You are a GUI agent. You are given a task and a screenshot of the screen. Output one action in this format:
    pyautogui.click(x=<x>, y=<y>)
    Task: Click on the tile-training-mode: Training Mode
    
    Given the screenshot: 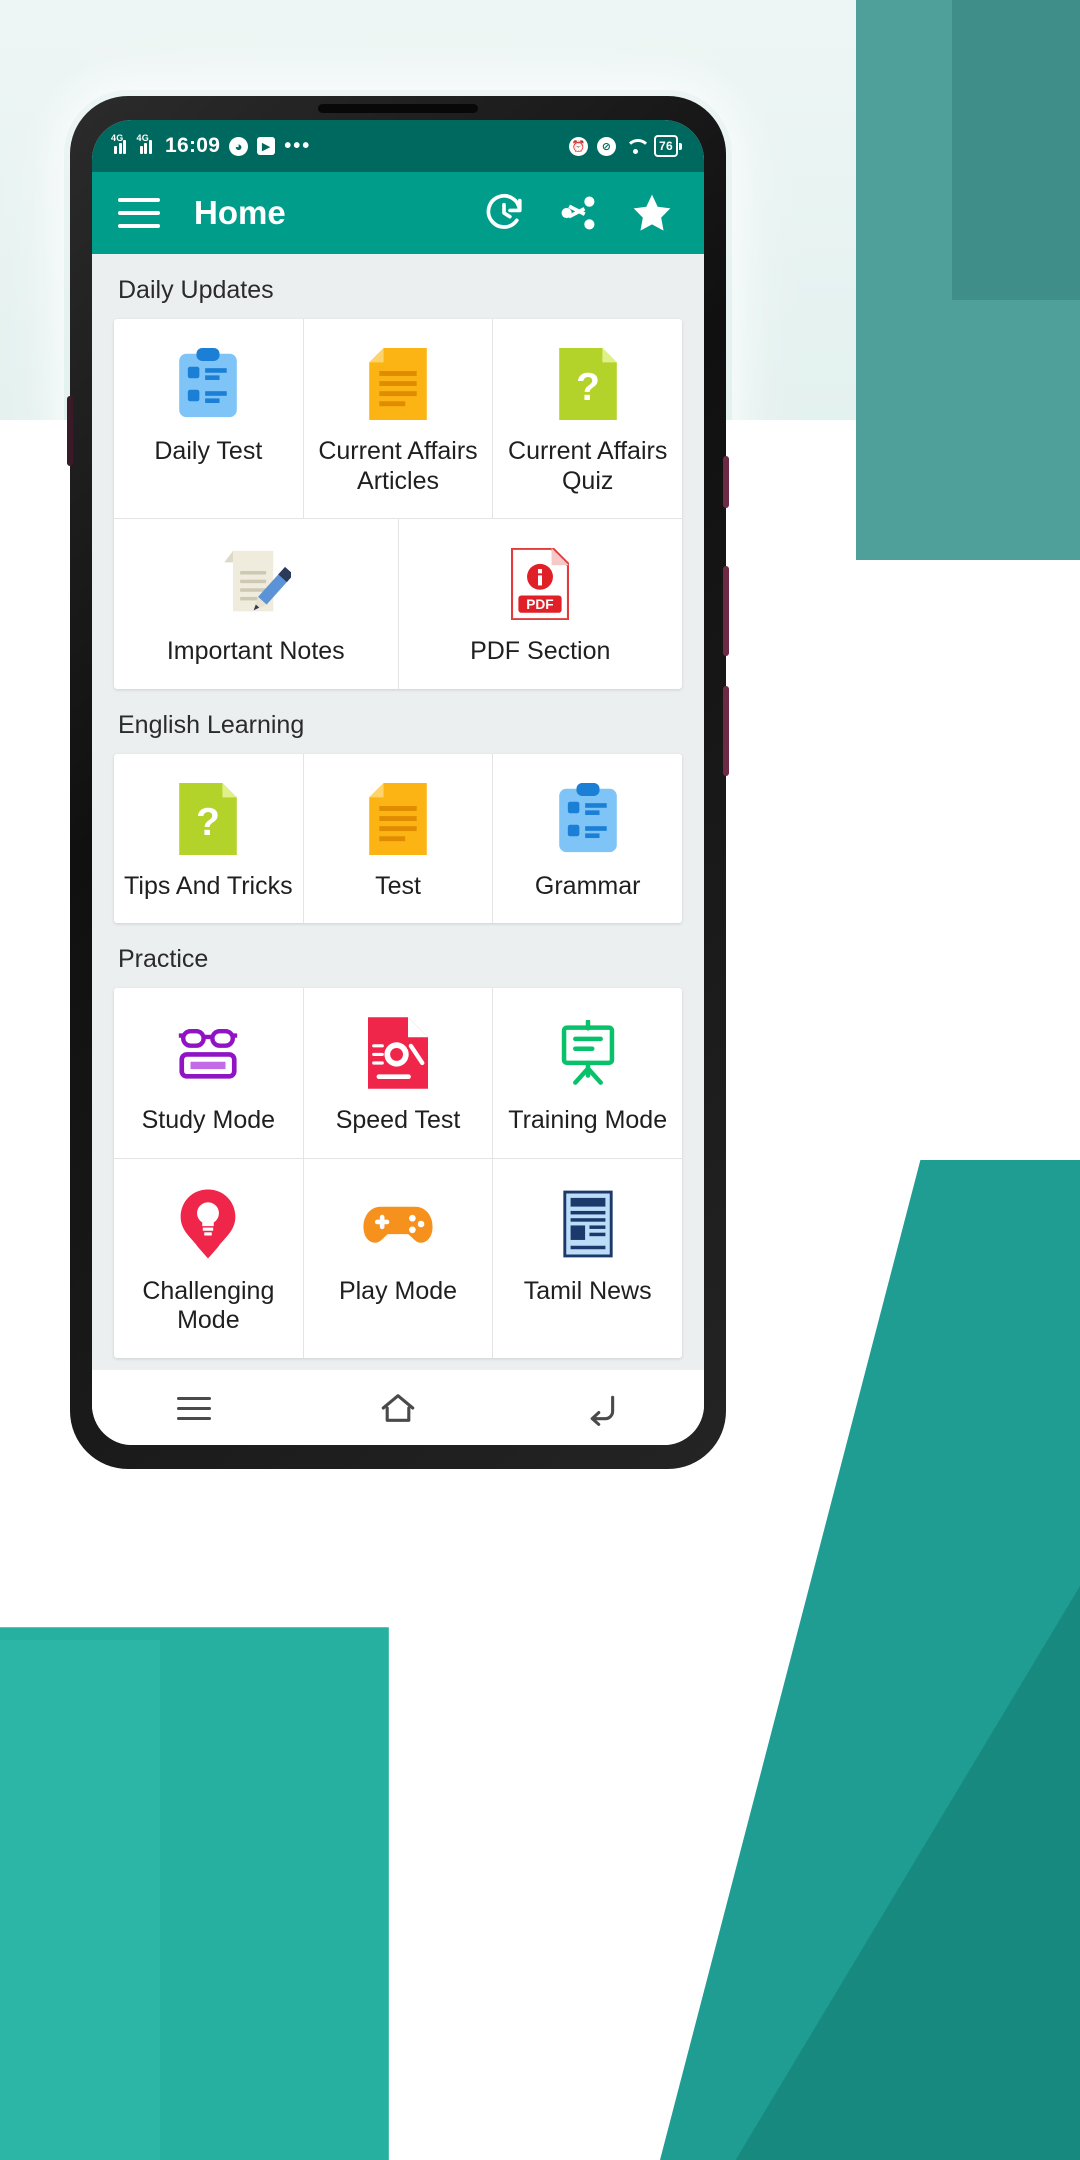 What is the action you would take?
    pyautogui.click(x=587, y=1073)
    